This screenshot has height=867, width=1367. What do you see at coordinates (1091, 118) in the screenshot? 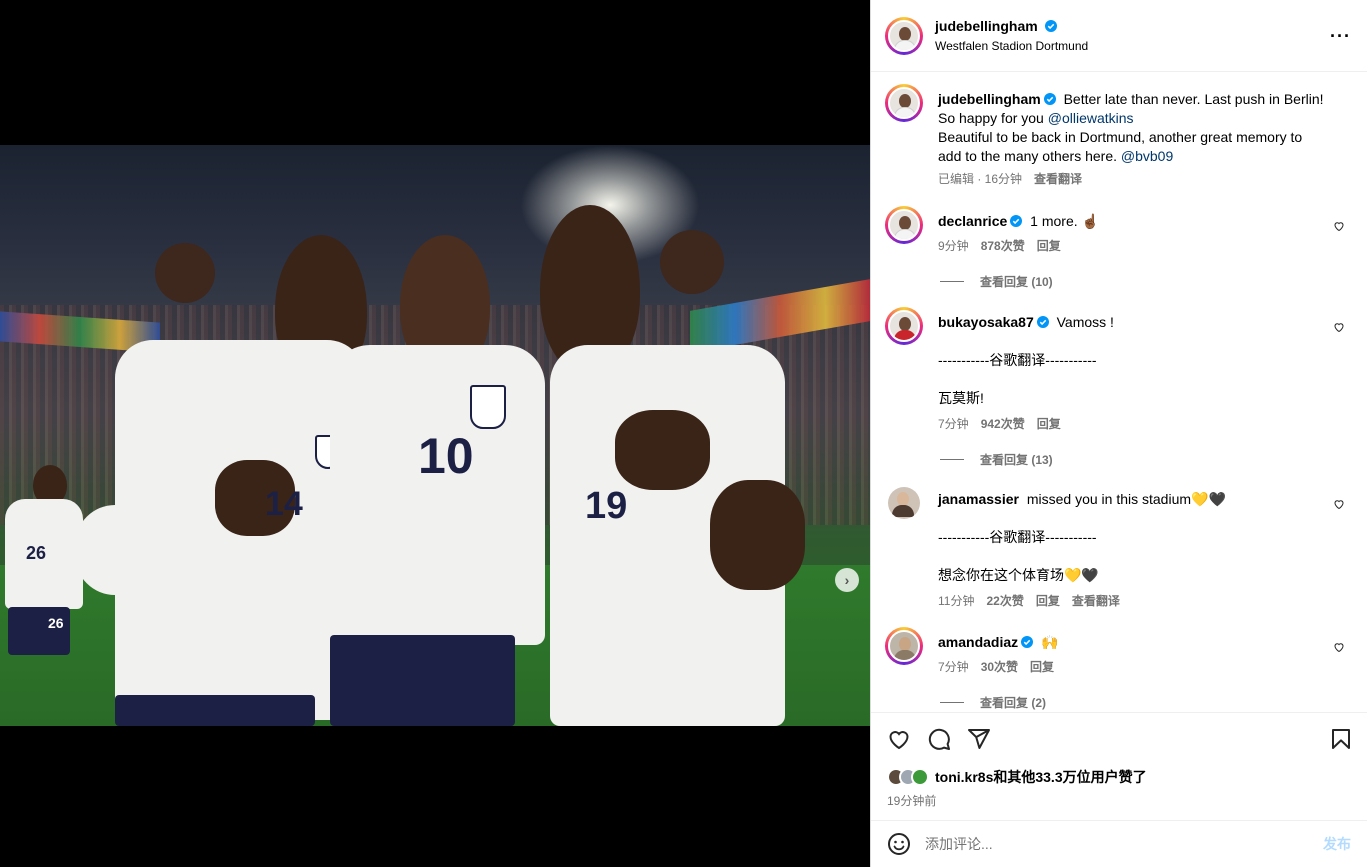
I see `mention-olliewatkins: @olliewatkins` at bounding box center [1091, 118].